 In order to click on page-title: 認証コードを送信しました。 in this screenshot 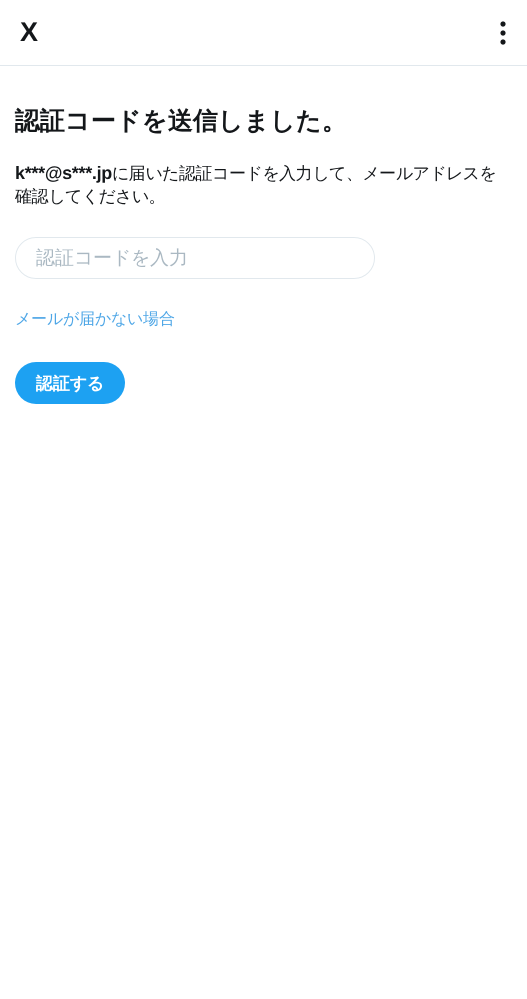, I will do `click(181, 121)`.